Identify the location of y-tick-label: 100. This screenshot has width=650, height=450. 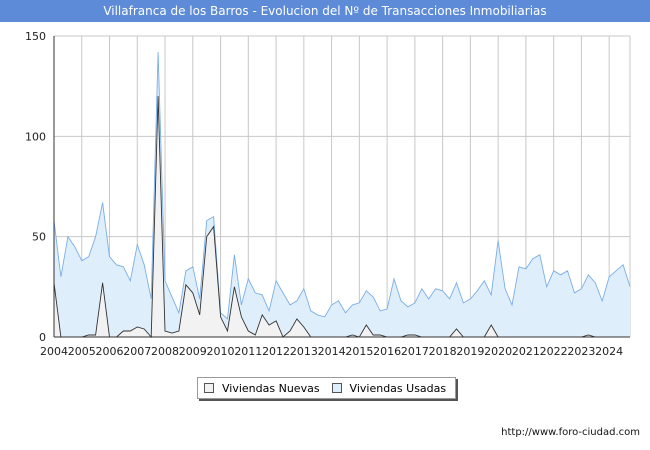
(35, 136).